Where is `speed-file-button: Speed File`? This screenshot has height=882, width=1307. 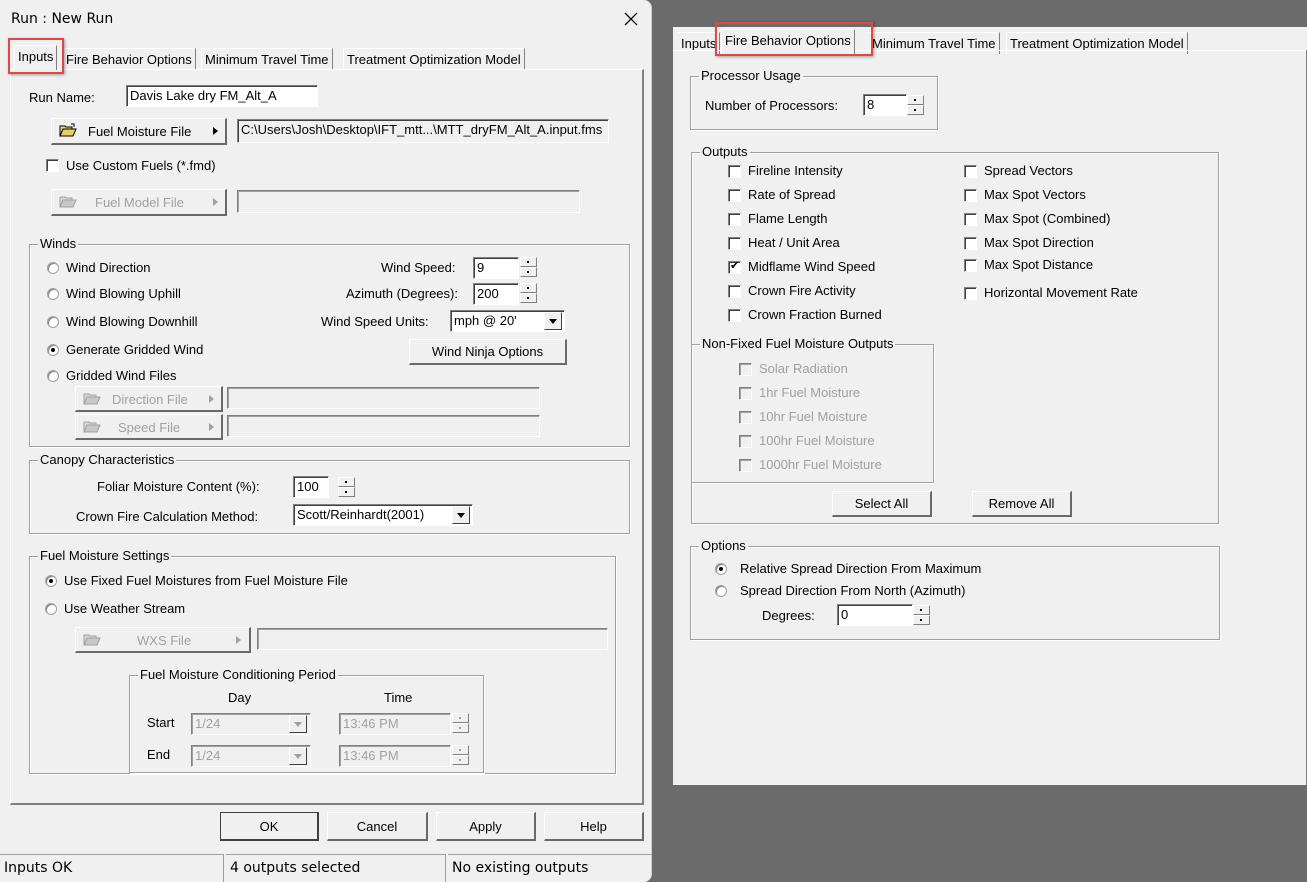
speed-file-button: Speed File is located at coordinates (149, 427).